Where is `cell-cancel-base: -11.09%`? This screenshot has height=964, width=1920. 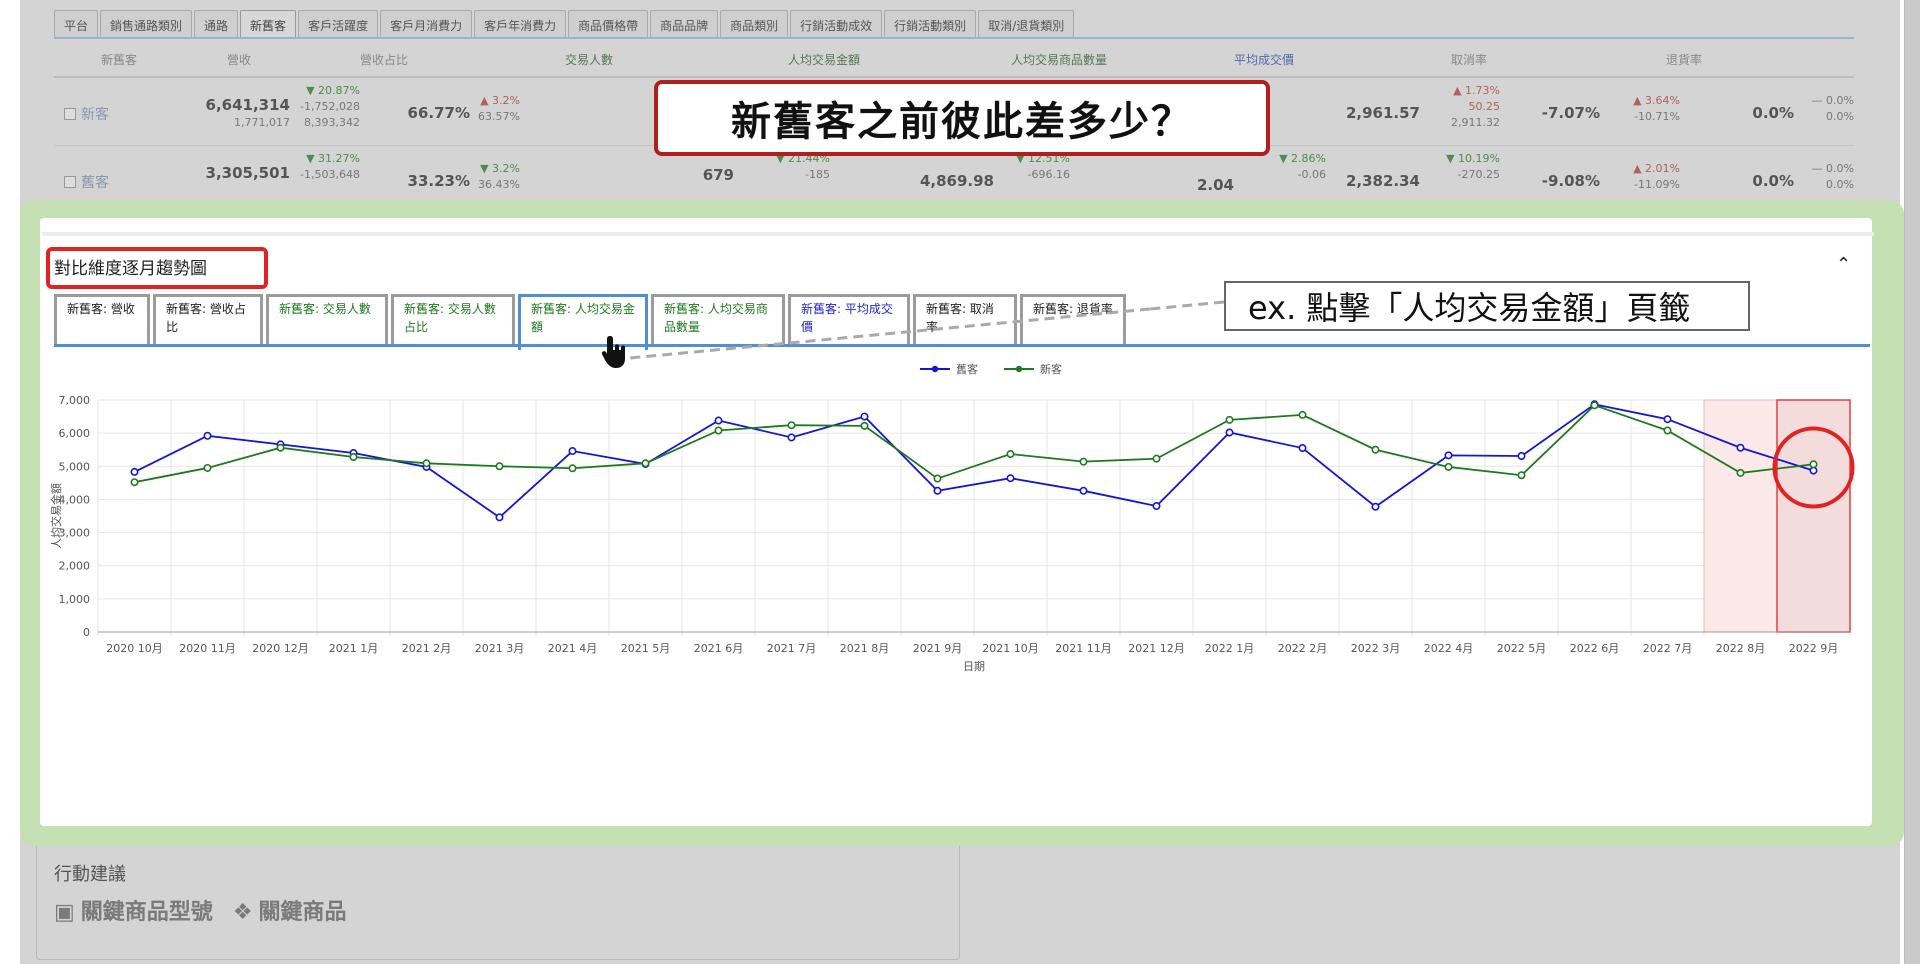
cell-cancel-base: -11.09% is located at coordinates (1657, 184).